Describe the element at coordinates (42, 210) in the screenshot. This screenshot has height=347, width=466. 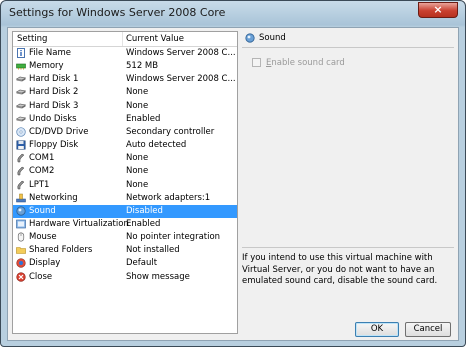
I see `setting-name: Sound` at that location.